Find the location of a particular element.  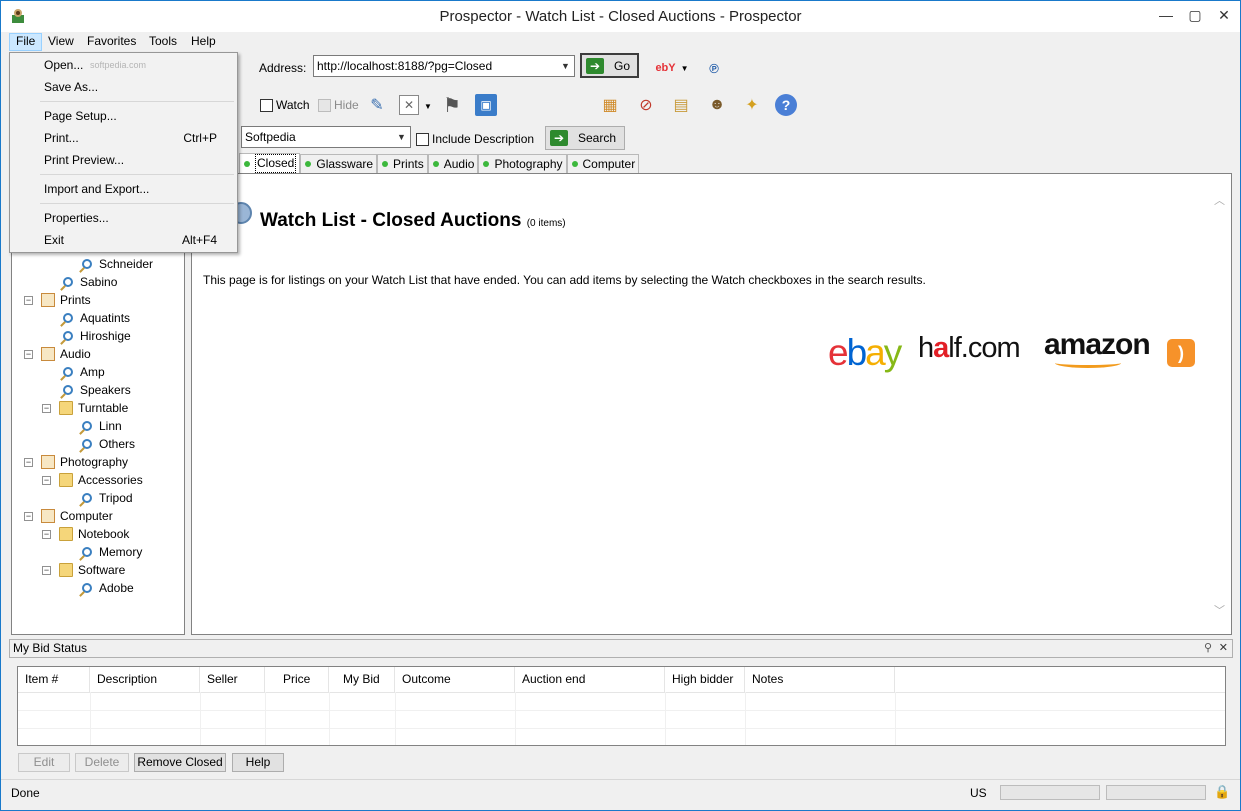

tree-item: Tripod is located at coordinates (106, 498).